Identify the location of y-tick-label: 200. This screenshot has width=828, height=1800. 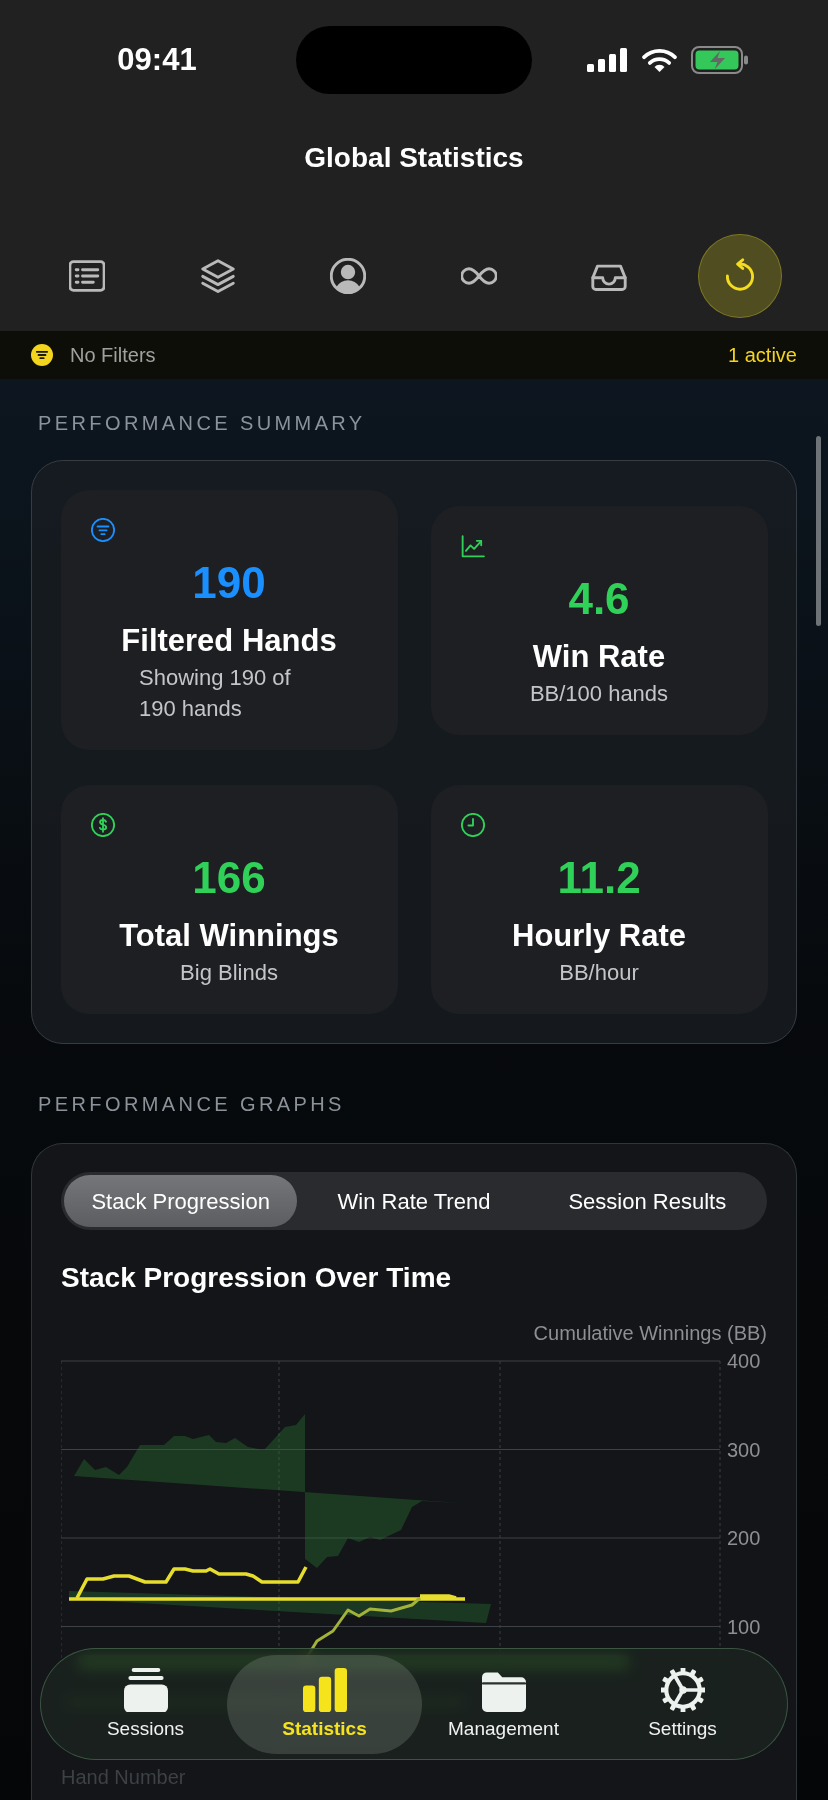
(744, 1538).